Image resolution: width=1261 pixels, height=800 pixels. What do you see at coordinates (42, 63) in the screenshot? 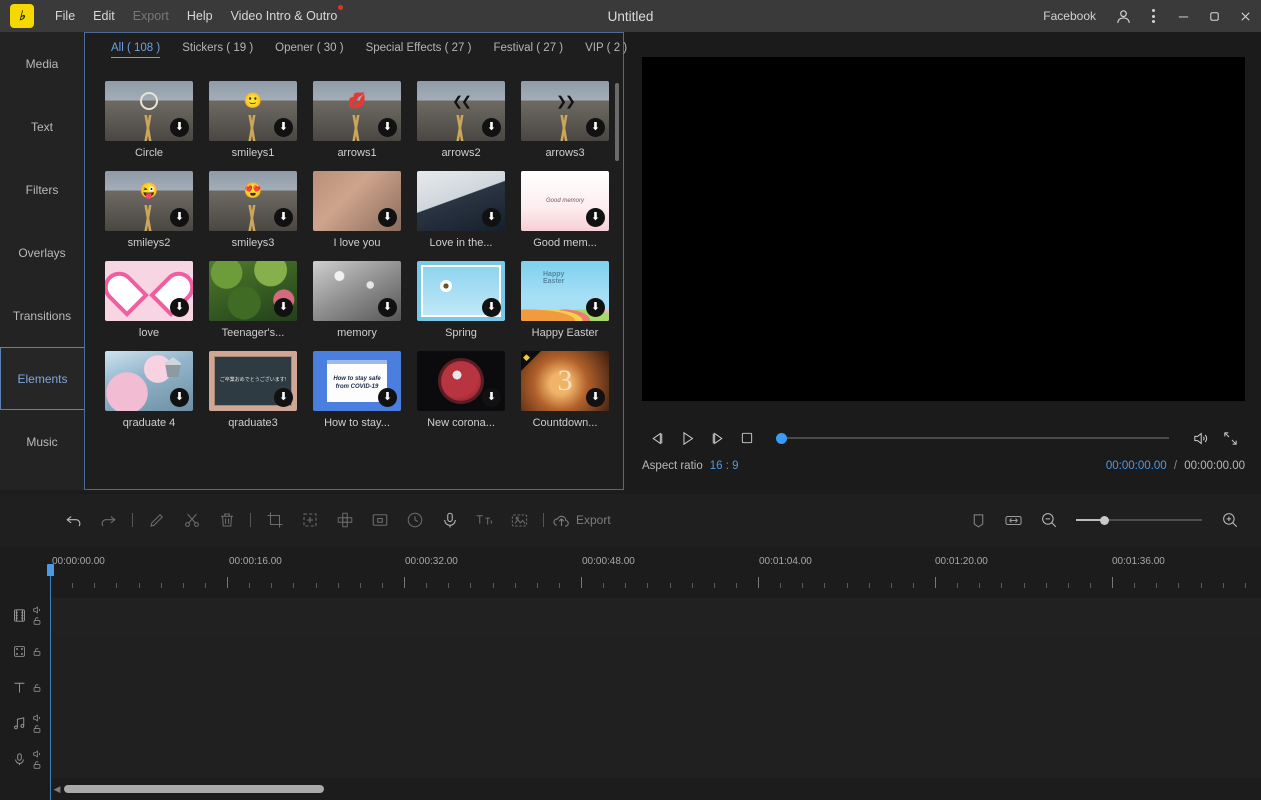
I see `sidebar-item-media: Media` at bounding box center [42, 63].